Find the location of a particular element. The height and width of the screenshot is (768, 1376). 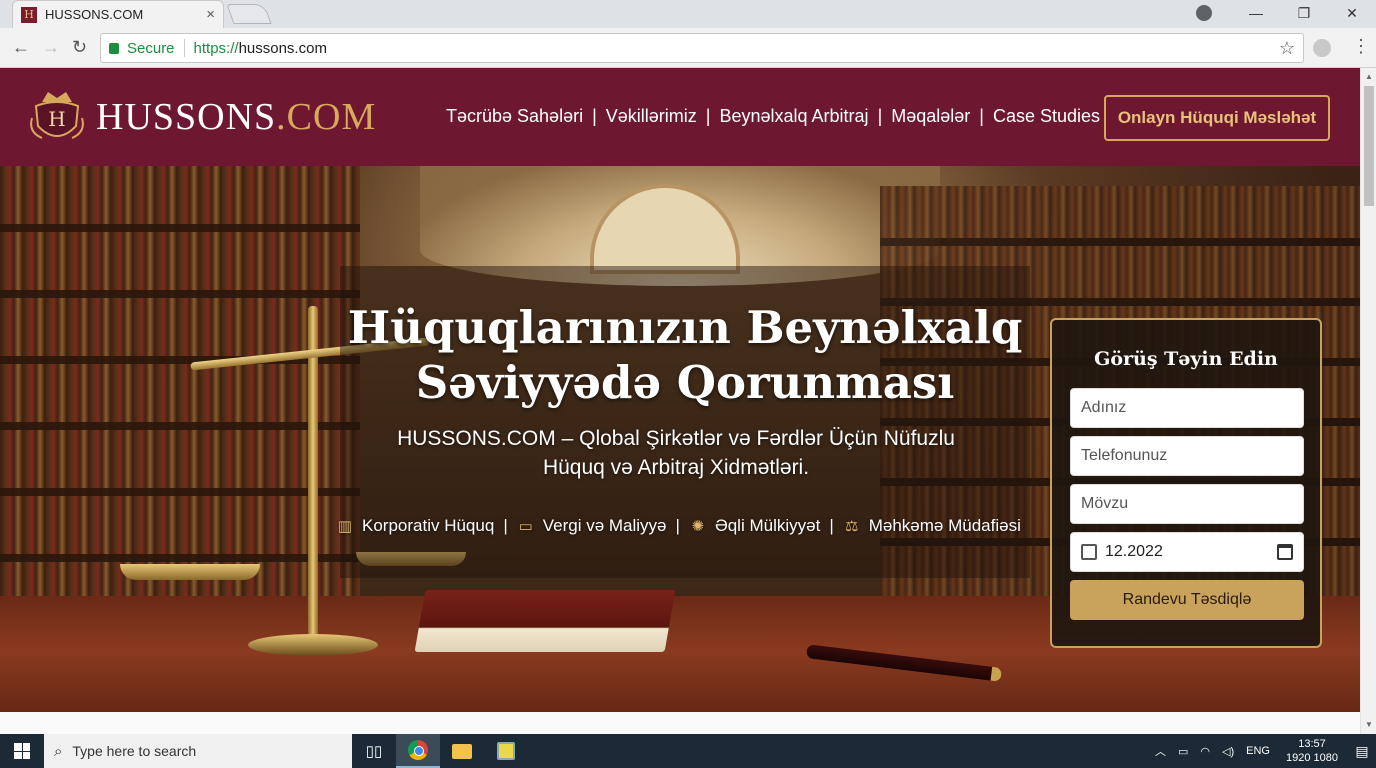

forward-icon: → is located at coordinates (51, 47).